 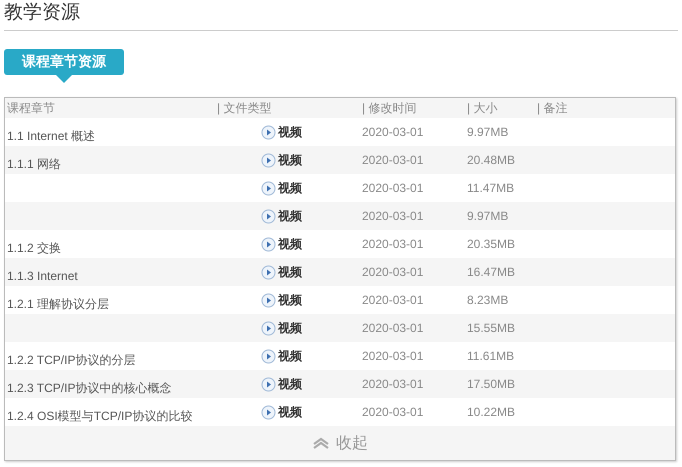 What do you see at coordinates (482, 108) in the screenshot?
I see `column-header: | 大小` at bounding box center [482, 108].